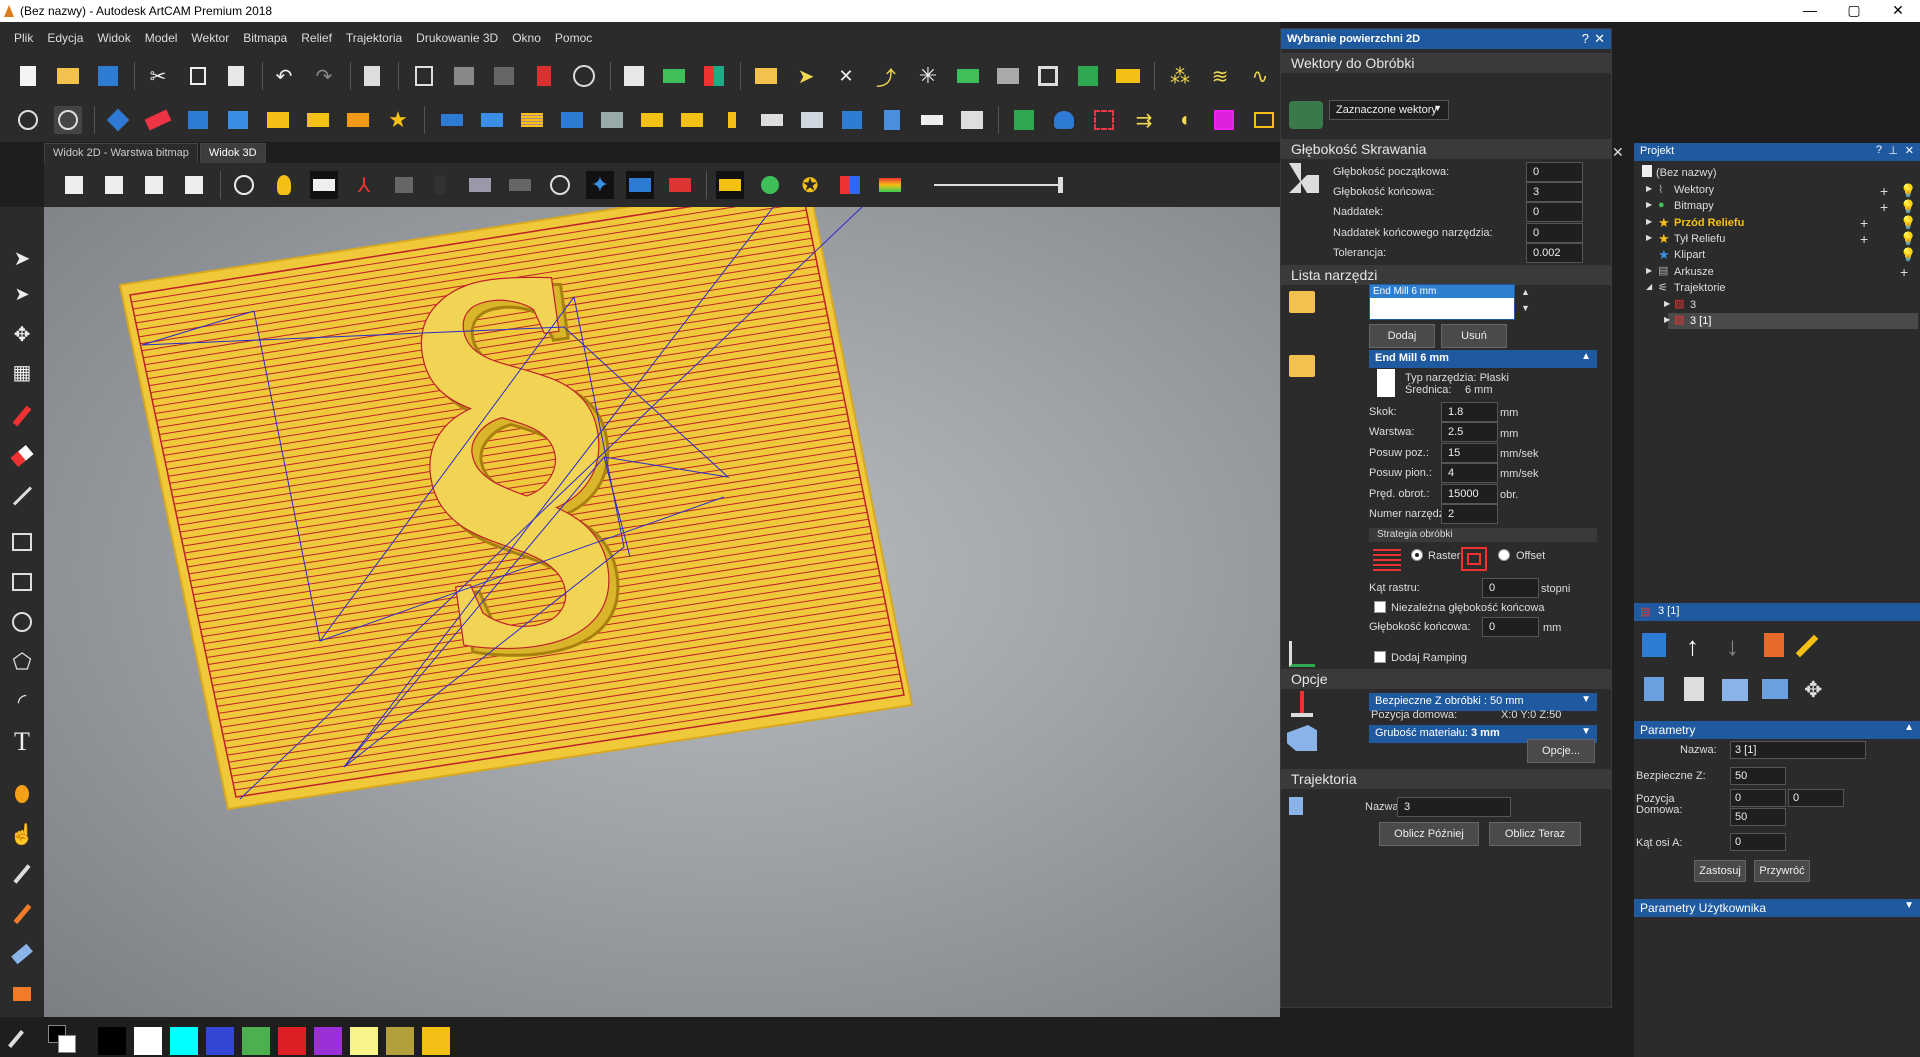 Image resolution: width=1920 pixels, height=1057 pixels. I want to click on independent-depth-checkbox, so click(1380, 607).